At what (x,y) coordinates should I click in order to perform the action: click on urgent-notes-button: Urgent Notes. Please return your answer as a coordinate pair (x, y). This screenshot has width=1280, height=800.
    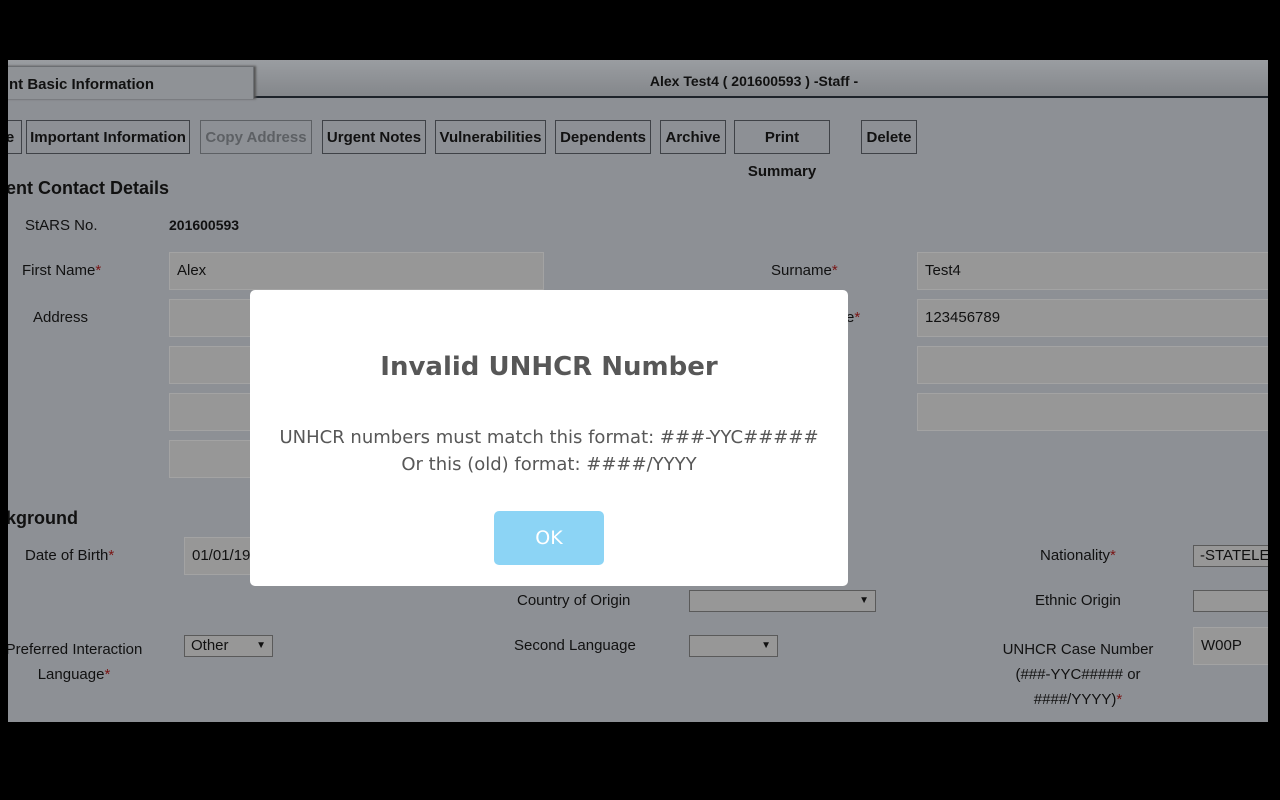
    Looking at the image, I should click on (374, 137).